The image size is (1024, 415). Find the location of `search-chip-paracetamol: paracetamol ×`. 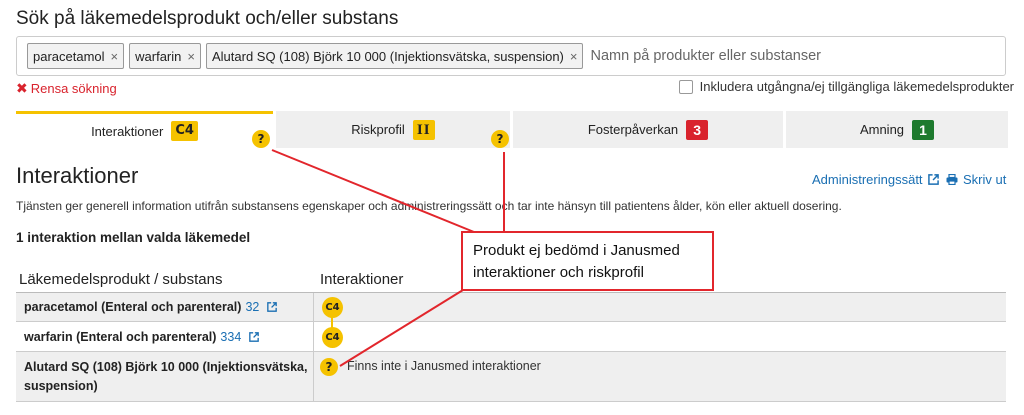

search-chip-paracetamol: paracetamol × is located at coordinates (76, 56).